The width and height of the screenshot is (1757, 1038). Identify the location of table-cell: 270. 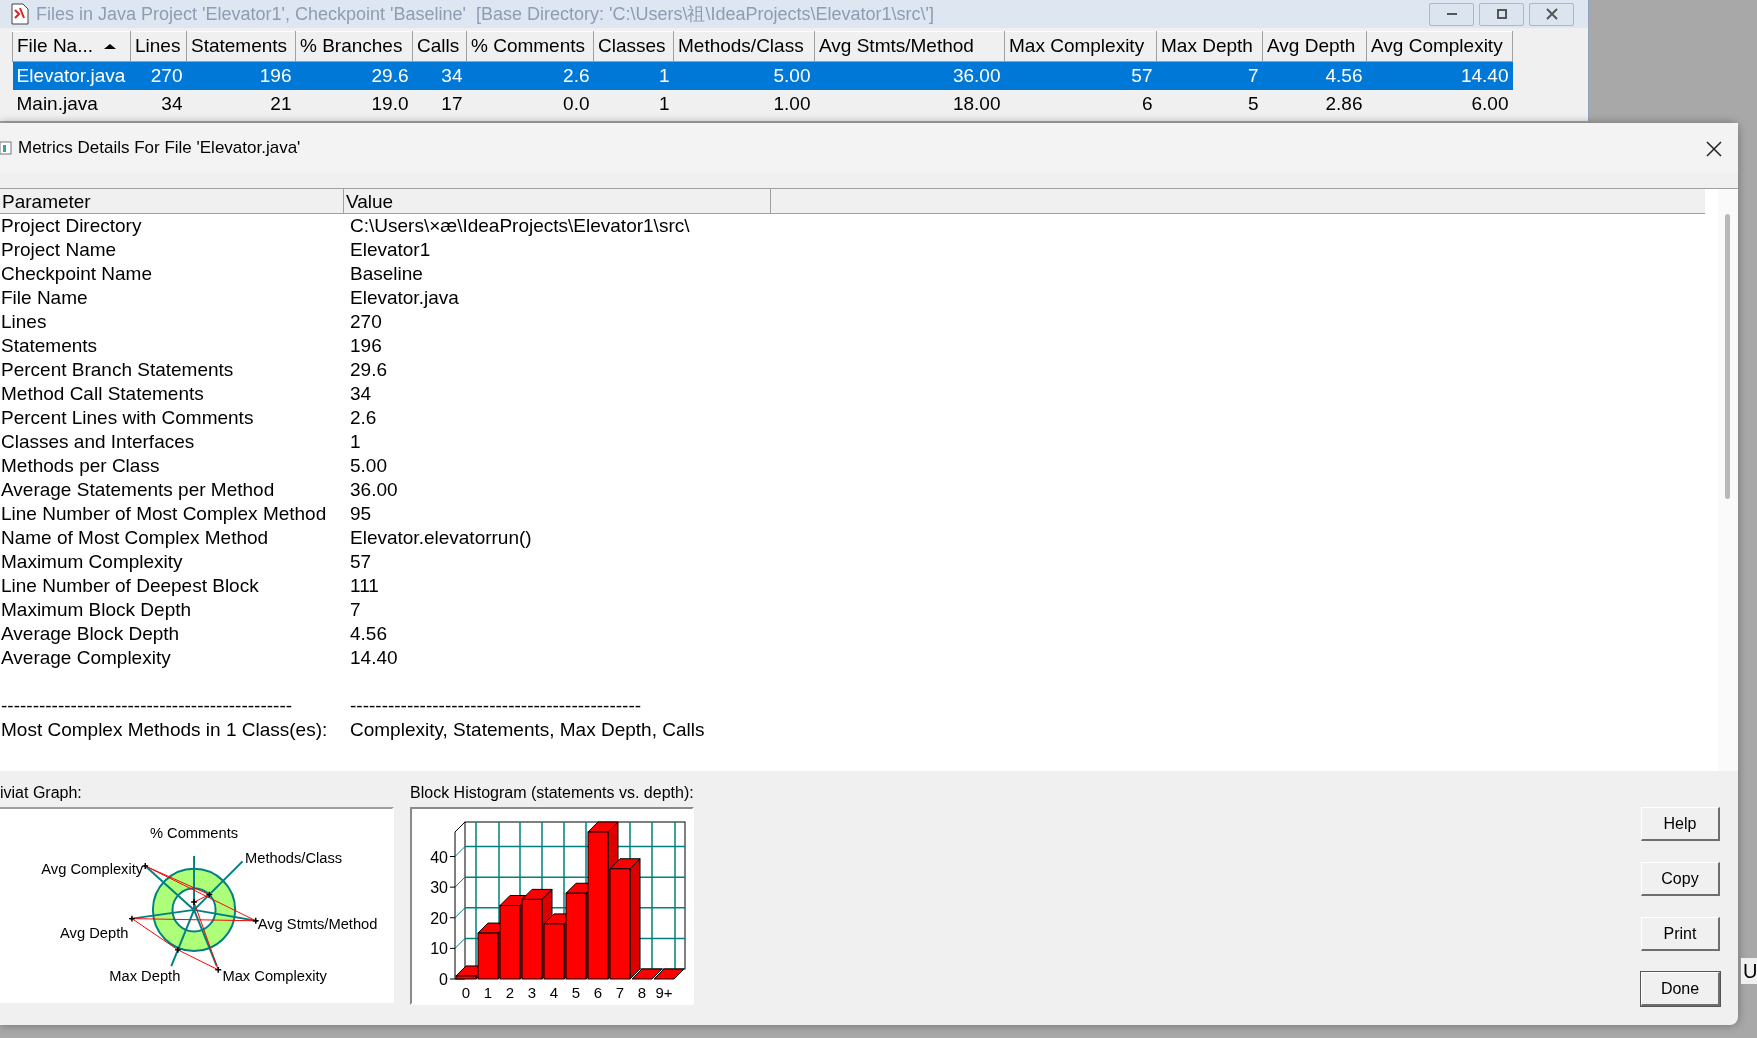
(158, 75).